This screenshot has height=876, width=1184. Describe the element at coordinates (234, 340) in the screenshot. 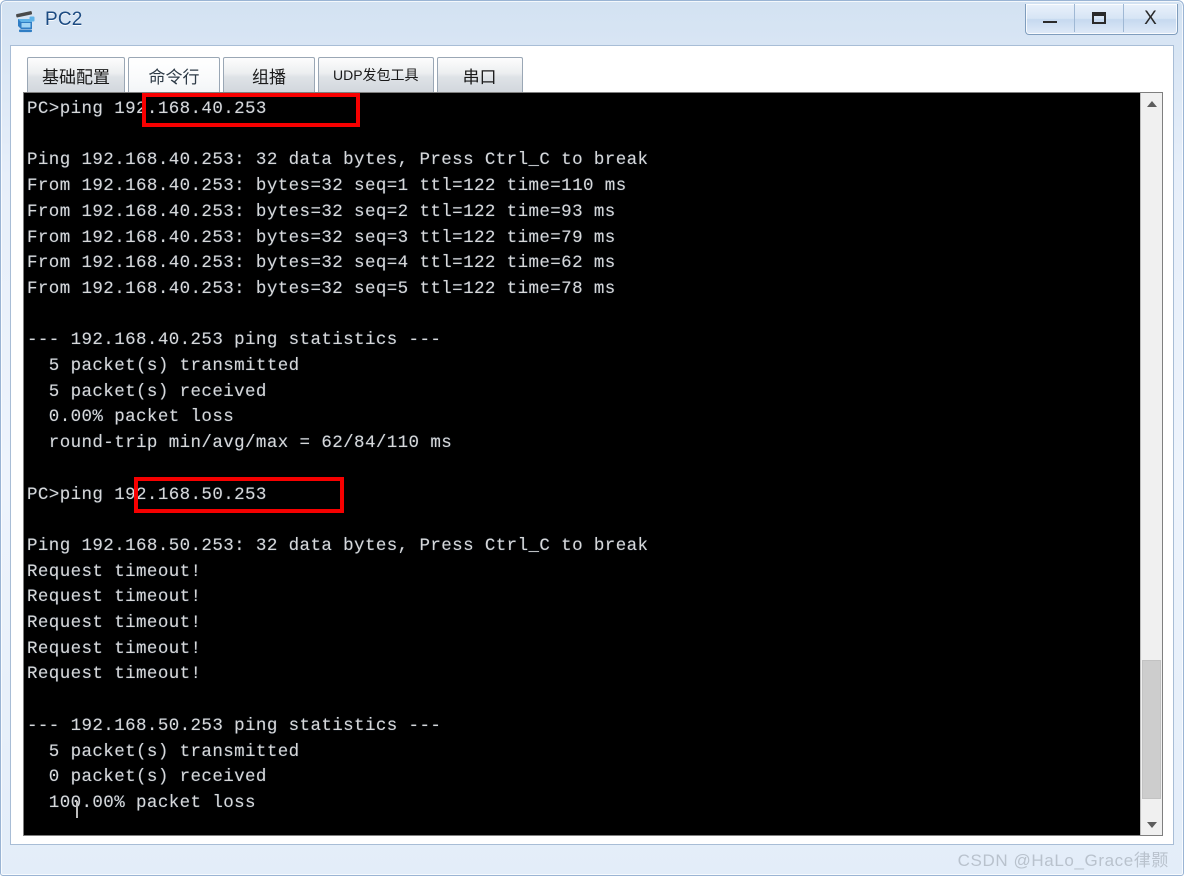

I see `terminal-line: --- 192.168.40.253 ping statistics ---` at that location.